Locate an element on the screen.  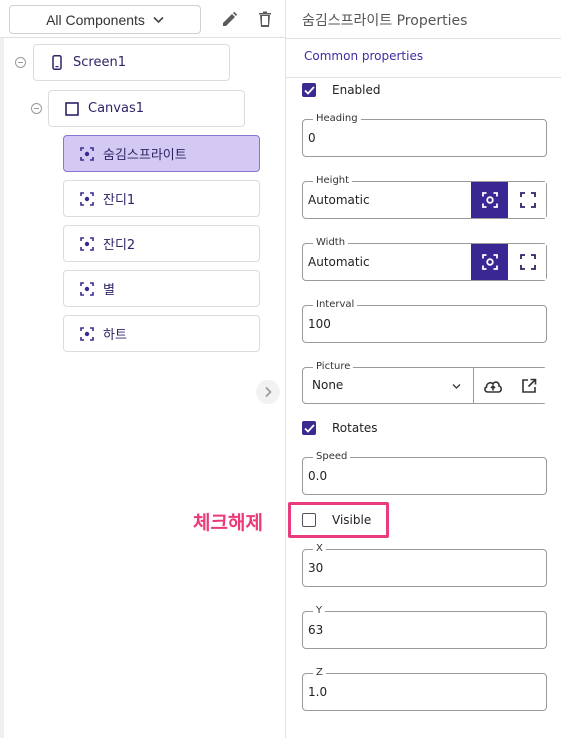
expand-panel-button is located at coordinates (268, 392).